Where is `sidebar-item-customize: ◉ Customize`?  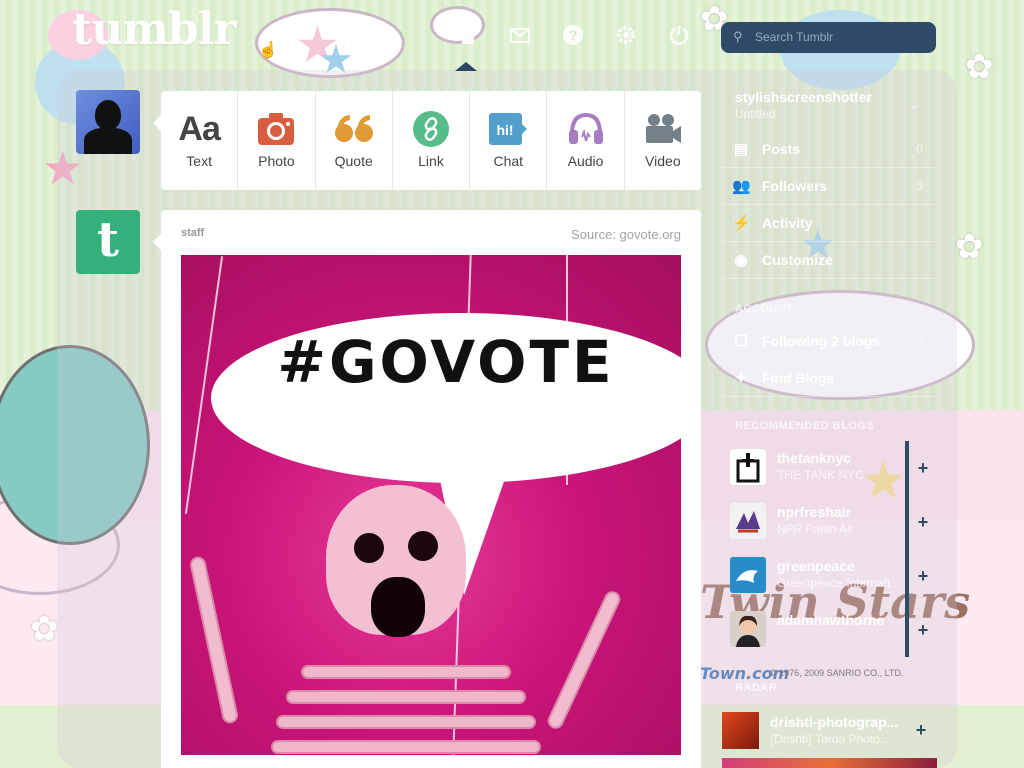
sidebar-item-customize: ◉ Customize is located at coordinates (829, 260).